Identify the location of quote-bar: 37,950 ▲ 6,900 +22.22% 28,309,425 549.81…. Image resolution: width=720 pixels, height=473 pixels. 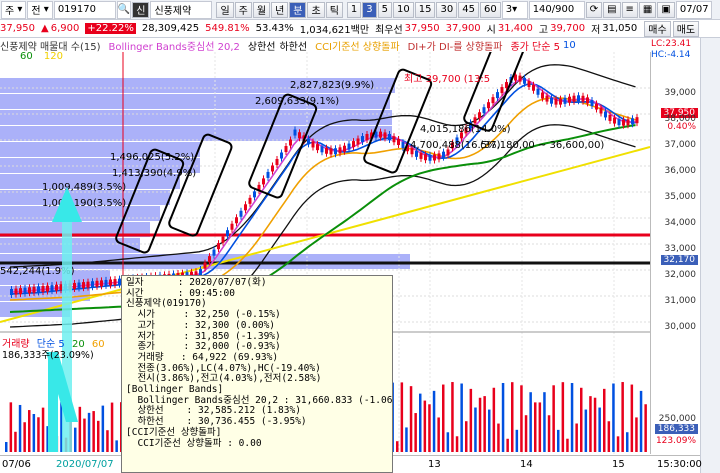
(360, 29).